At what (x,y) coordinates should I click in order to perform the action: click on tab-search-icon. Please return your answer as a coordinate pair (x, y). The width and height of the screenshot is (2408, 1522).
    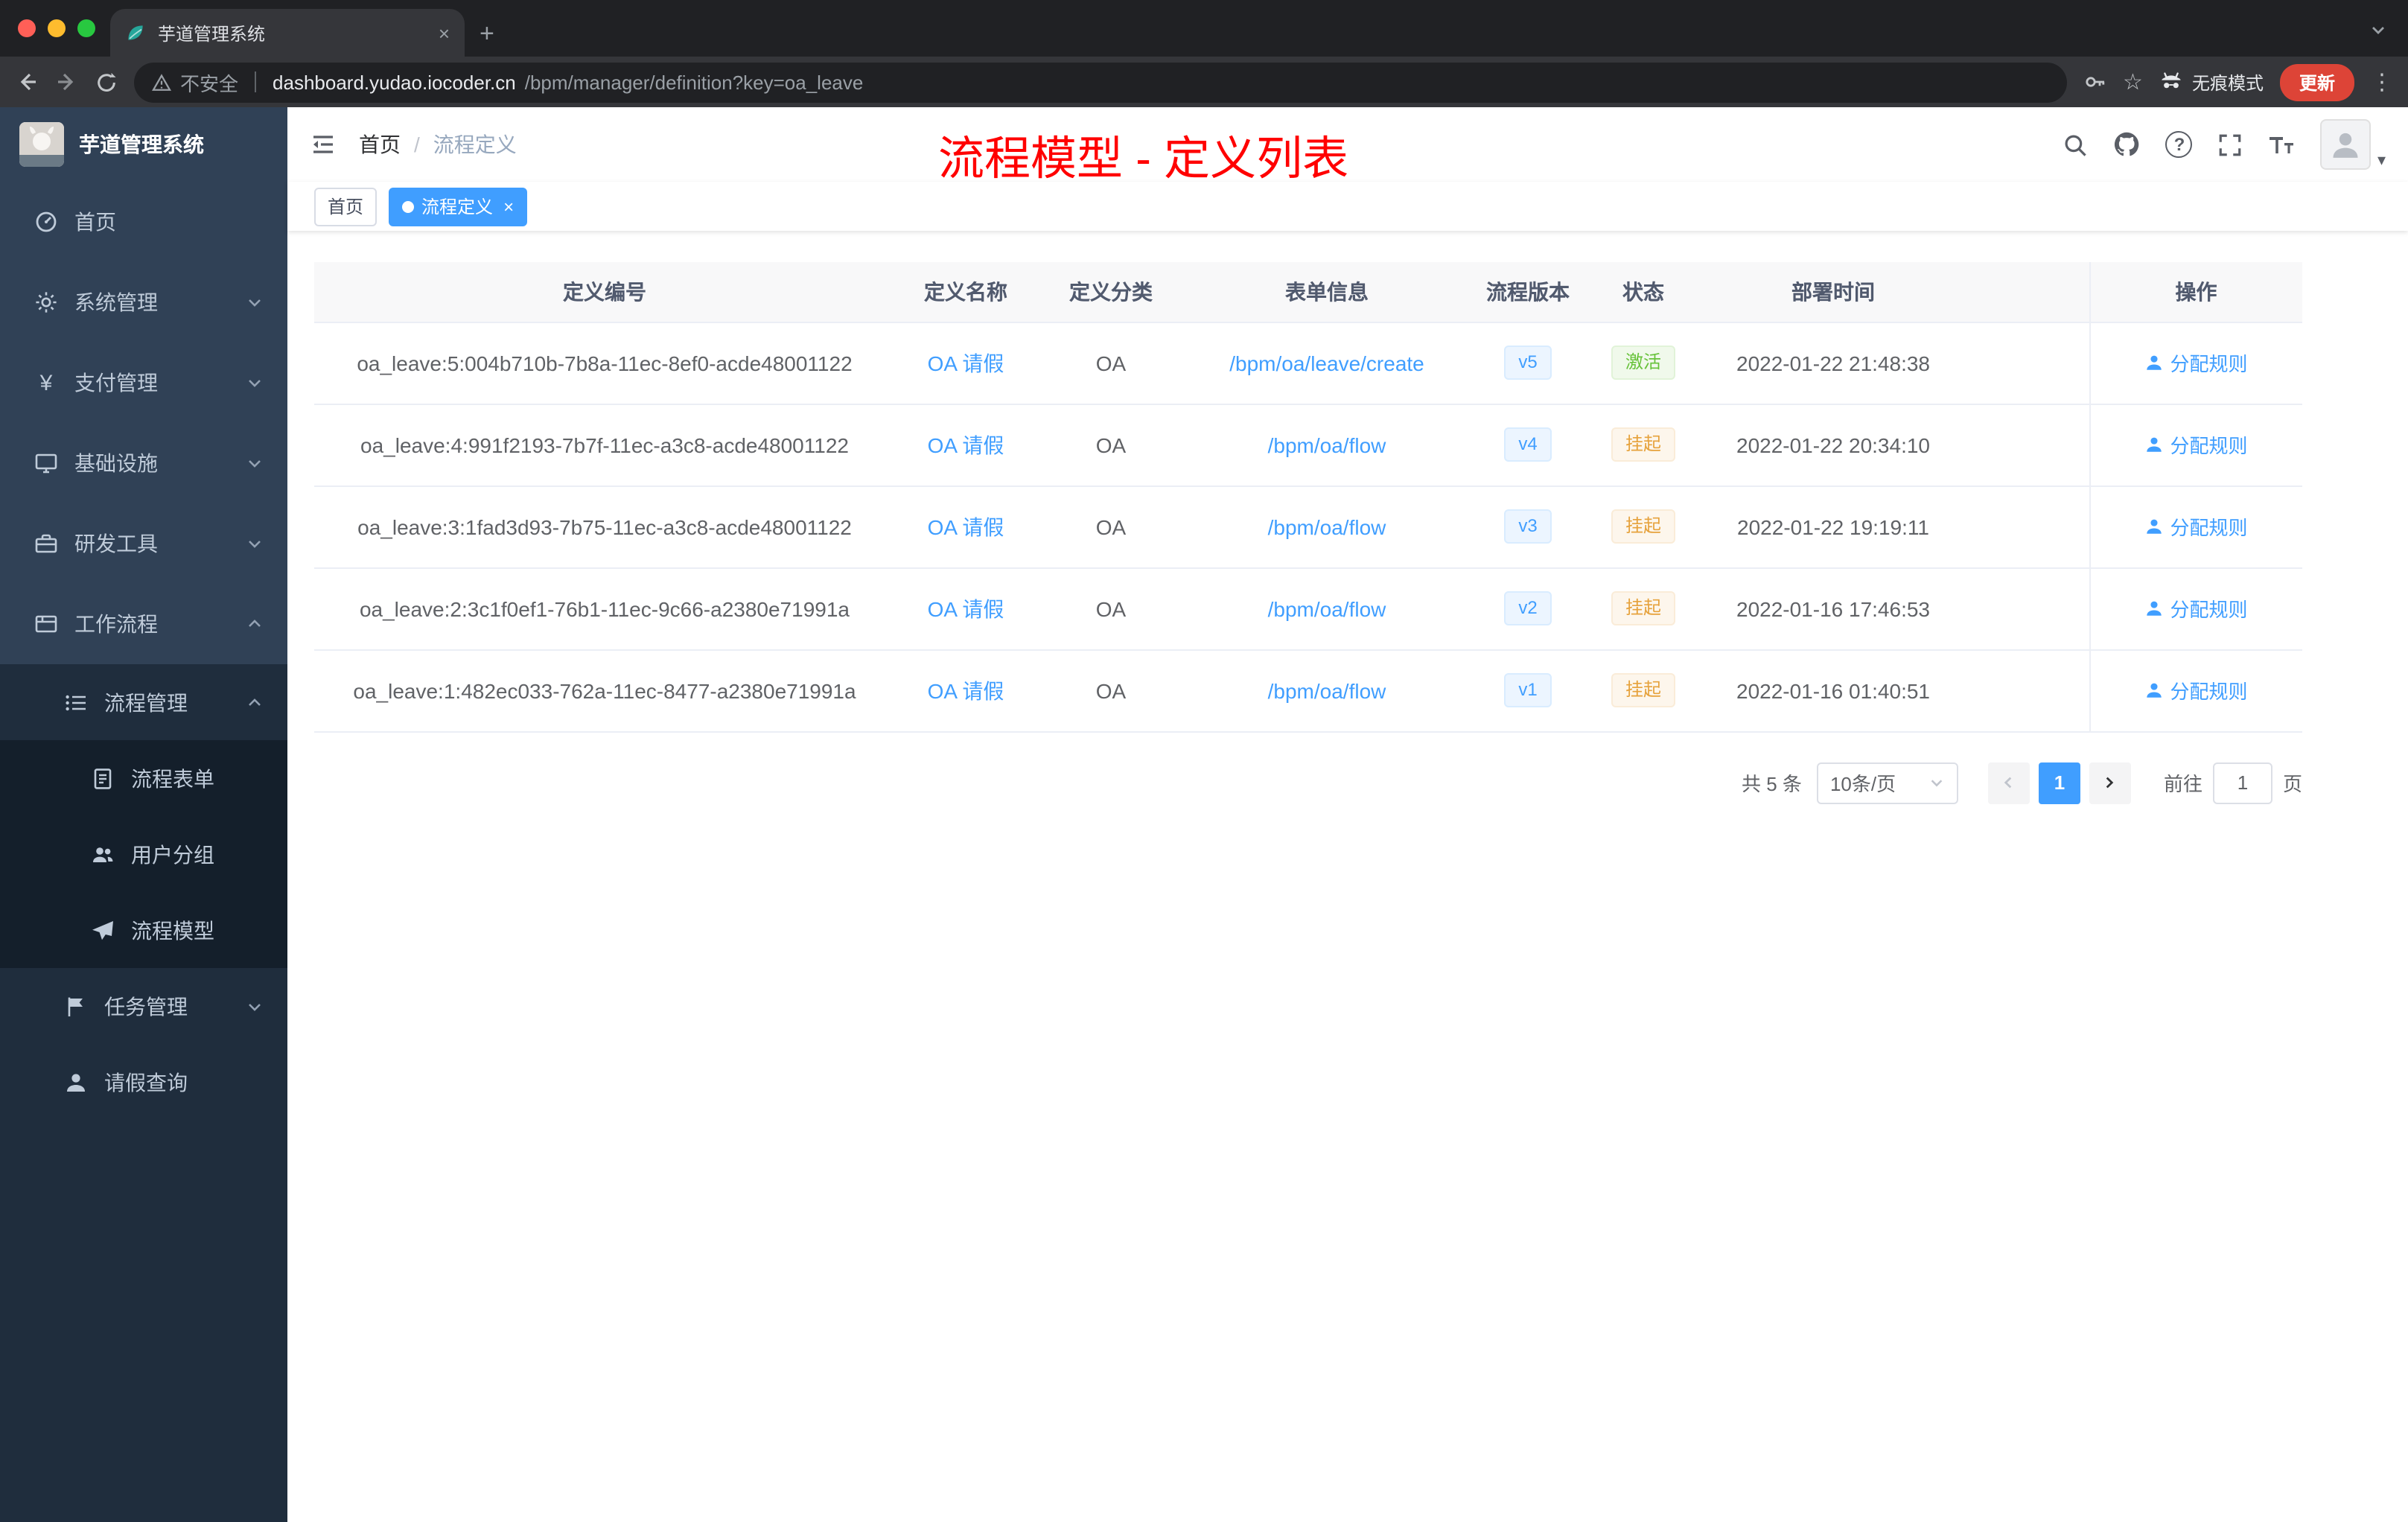
    Looking at the image, I should click on (2378, 30).